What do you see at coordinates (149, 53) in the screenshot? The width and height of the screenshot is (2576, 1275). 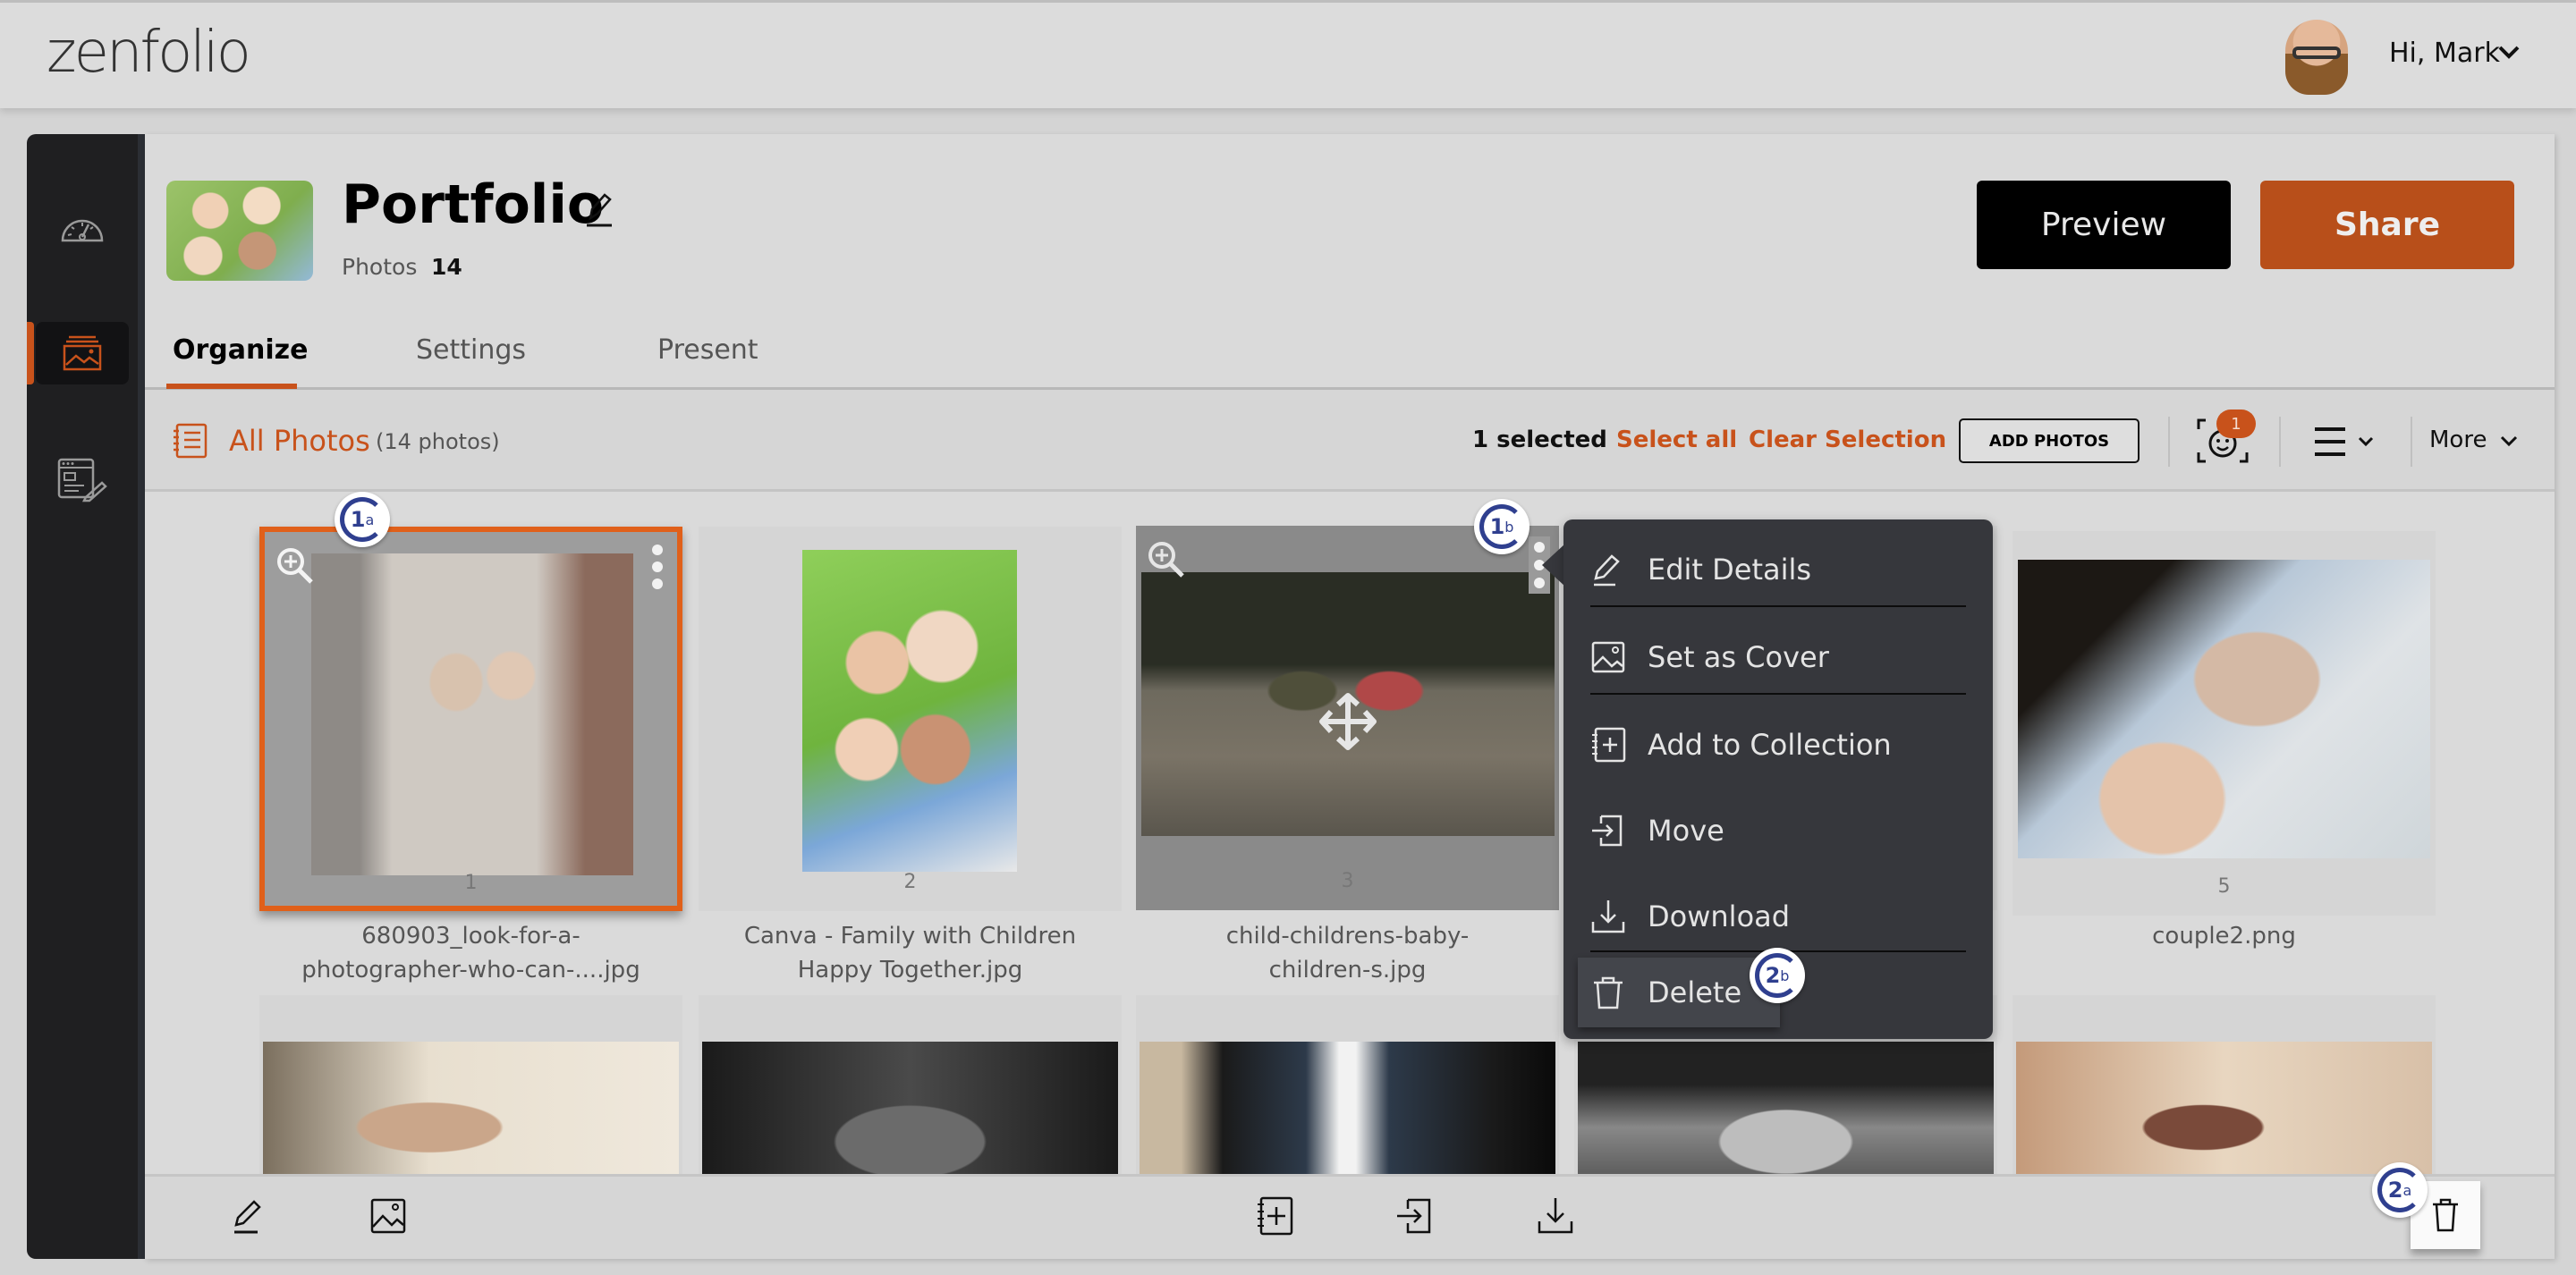 I see `zenfolio-logo: zenfolio` at bounding box center [149, 53].